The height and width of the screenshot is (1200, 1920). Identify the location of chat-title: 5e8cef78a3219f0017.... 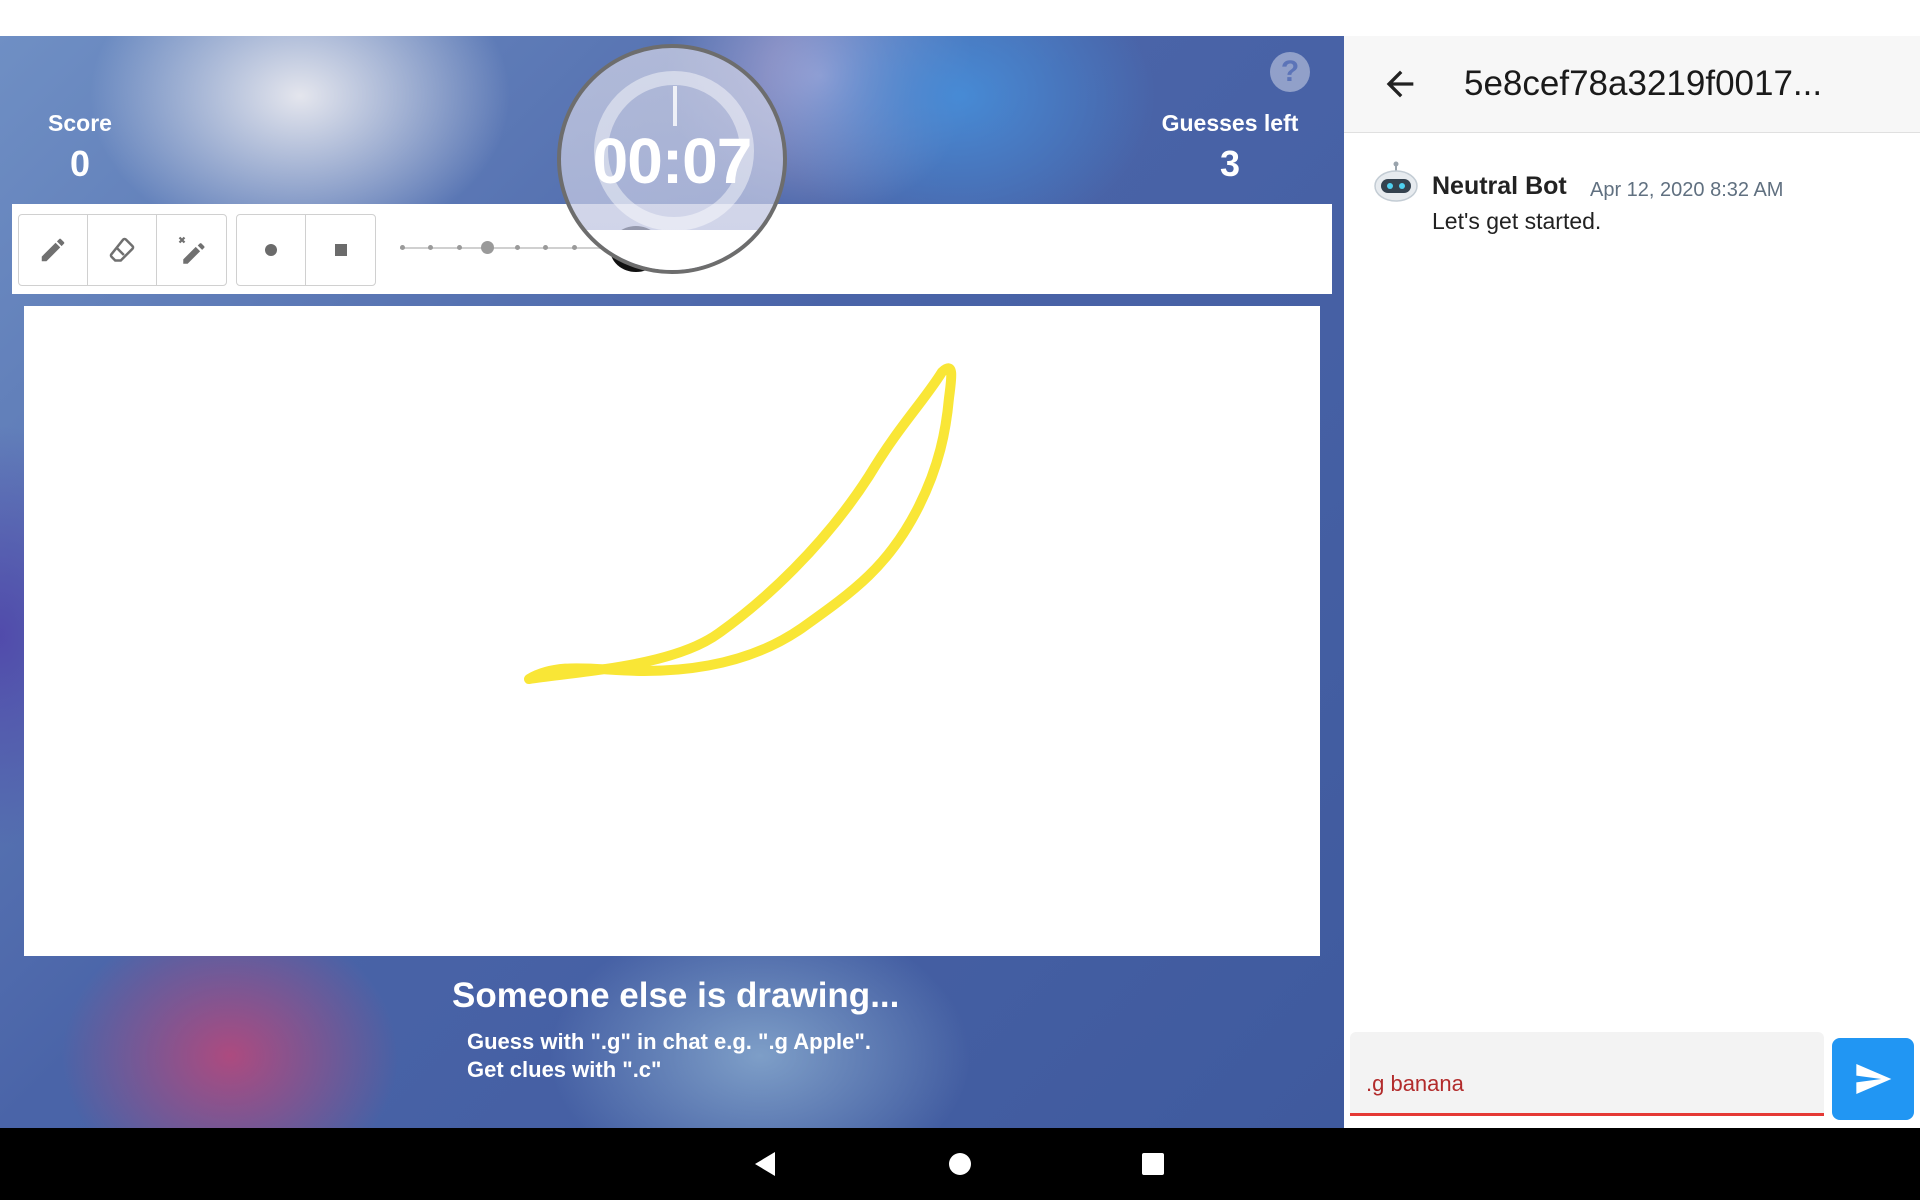
(1643, 83).